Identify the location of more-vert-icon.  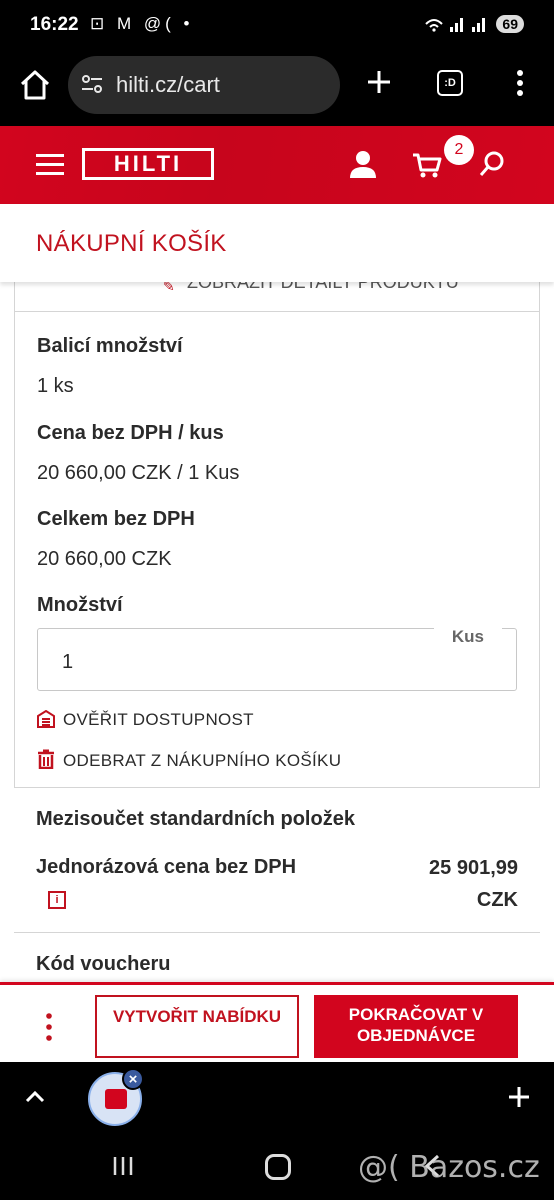
(520, 83).